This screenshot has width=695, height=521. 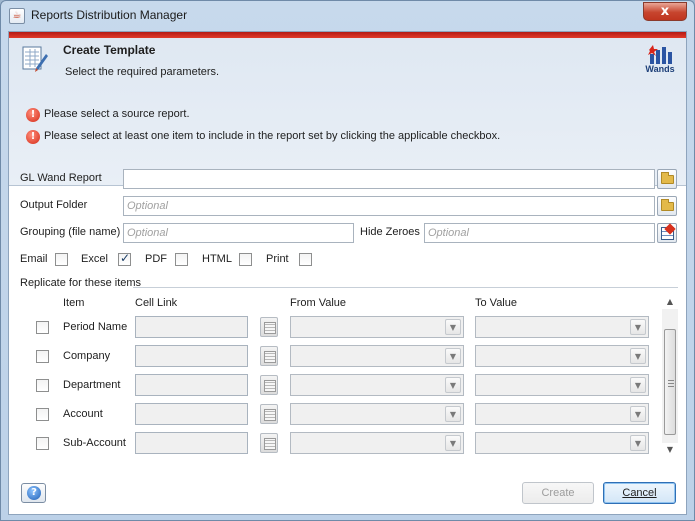 What do you see at coordinates (94, 259) in the screenshot?
I see `format-label-excel: Excel` at bounding box center [94, 259].